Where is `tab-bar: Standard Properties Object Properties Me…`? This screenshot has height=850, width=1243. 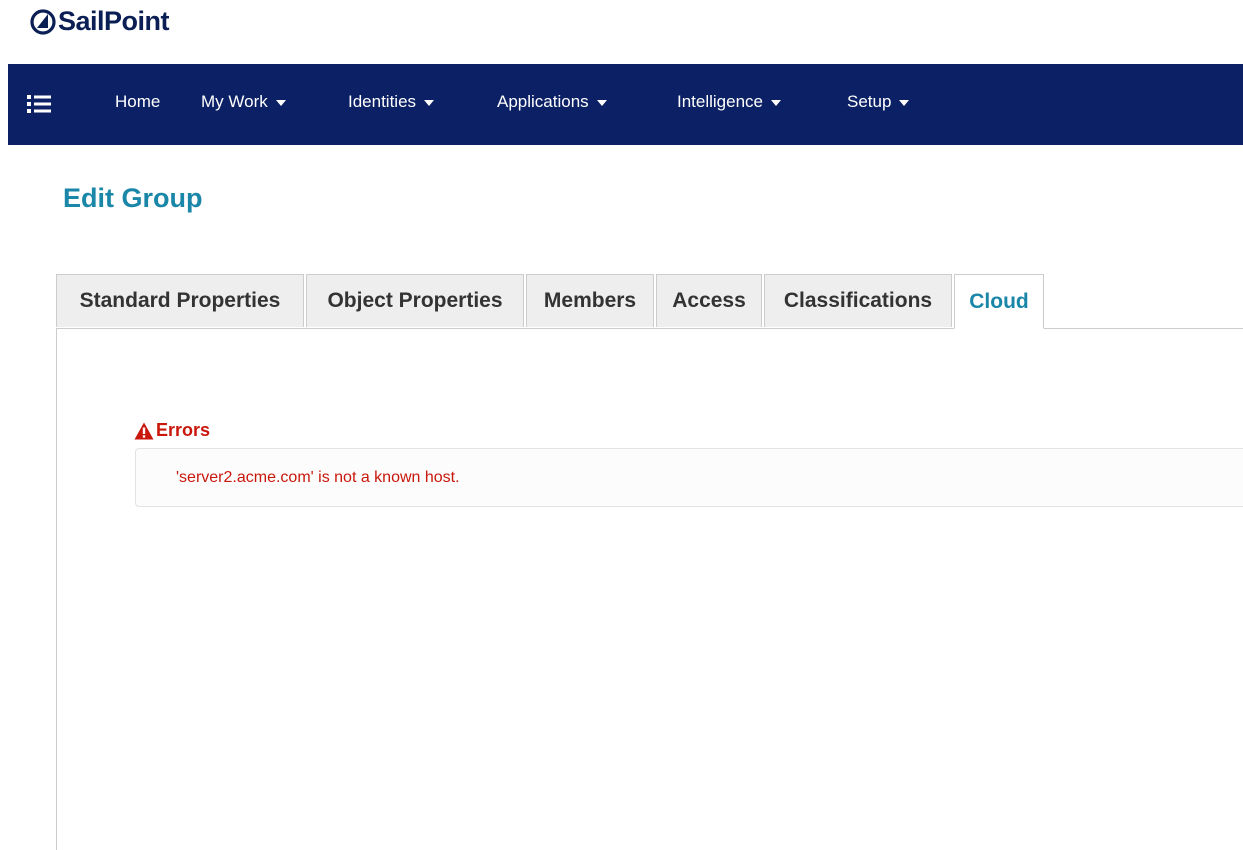
tab-bar: Standard Properties Object Properties Me… is located at coordinates (649, 301).